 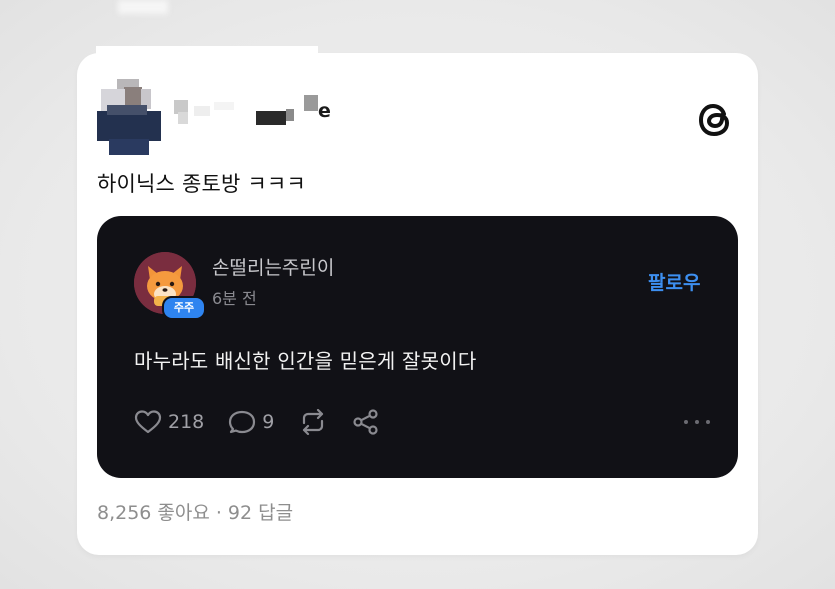 I want to click on like-action: 218, so click(x=169, y=422).